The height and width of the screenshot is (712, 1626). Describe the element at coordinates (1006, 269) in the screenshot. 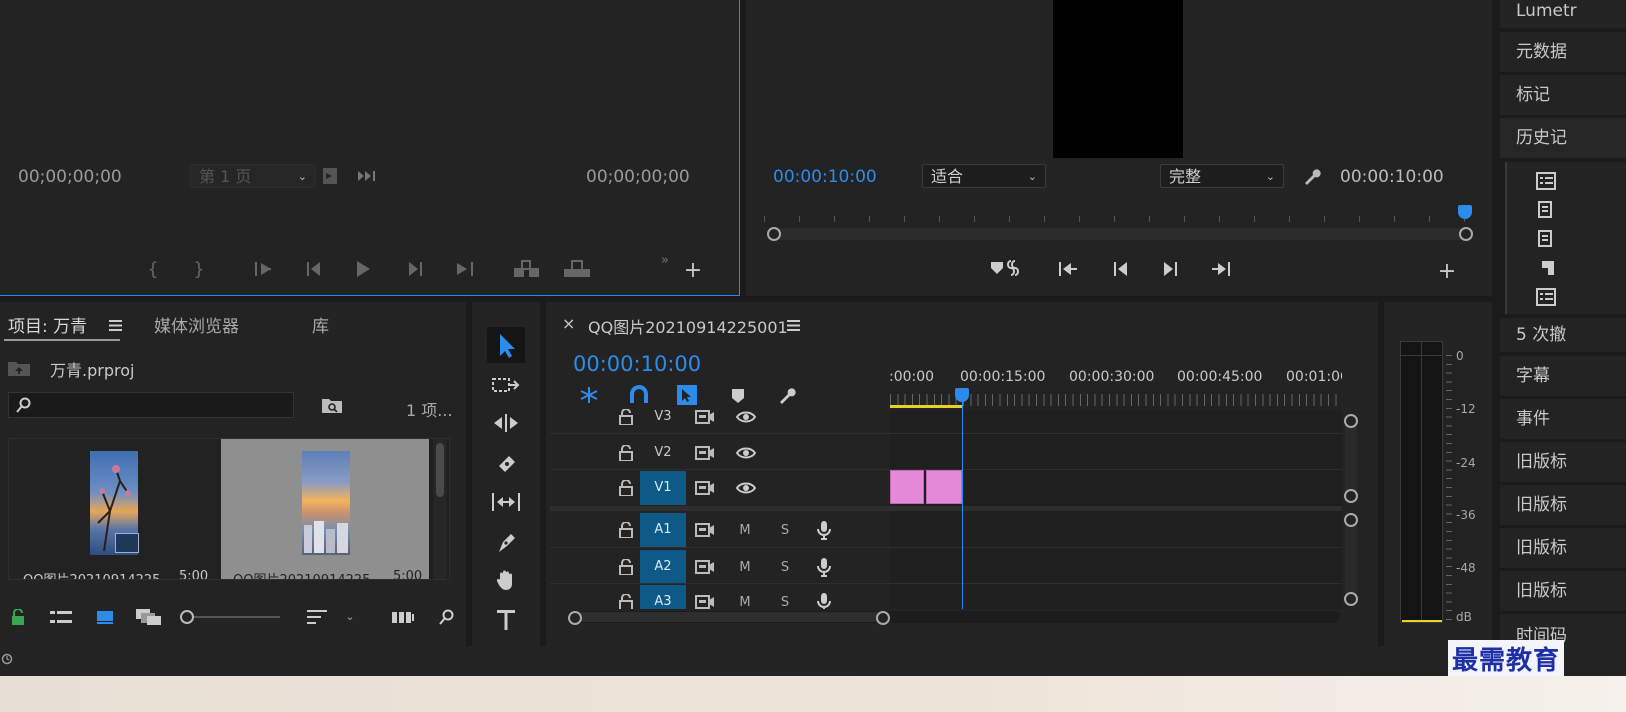

I see `add-marker-icon` at that location.